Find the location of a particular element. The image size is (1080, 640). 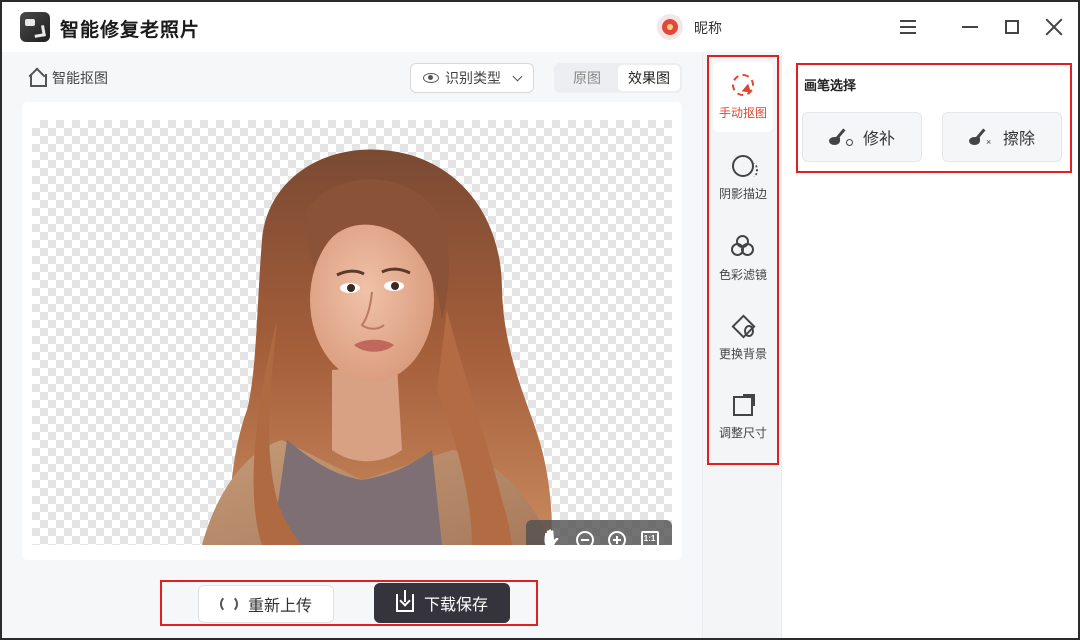

eye-icon is located at coordinates (431, 78).